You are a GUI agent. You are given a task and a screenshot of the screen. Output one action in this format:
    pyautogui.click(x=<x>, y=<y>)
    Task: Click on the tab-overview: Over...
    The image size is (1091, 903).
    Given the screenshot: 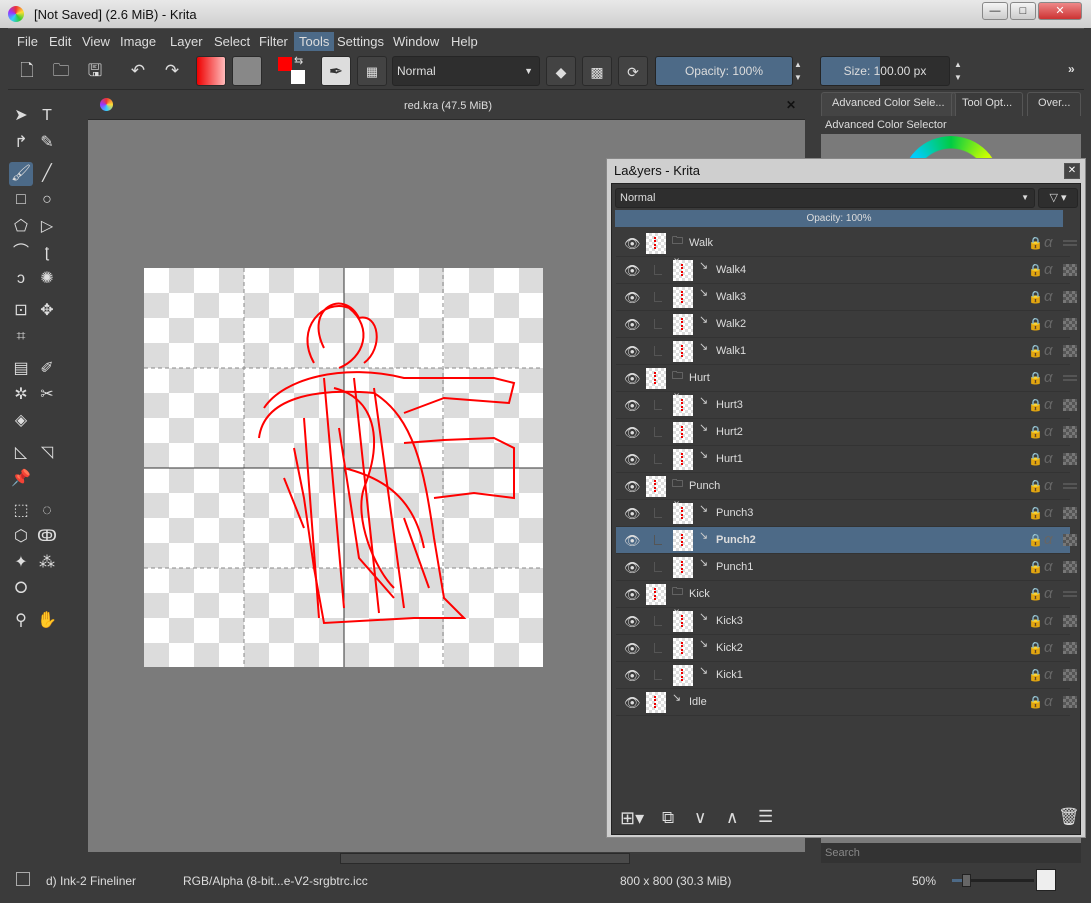 What is the action you would take?
    pyautogui.click(x=1054, y=104)
    